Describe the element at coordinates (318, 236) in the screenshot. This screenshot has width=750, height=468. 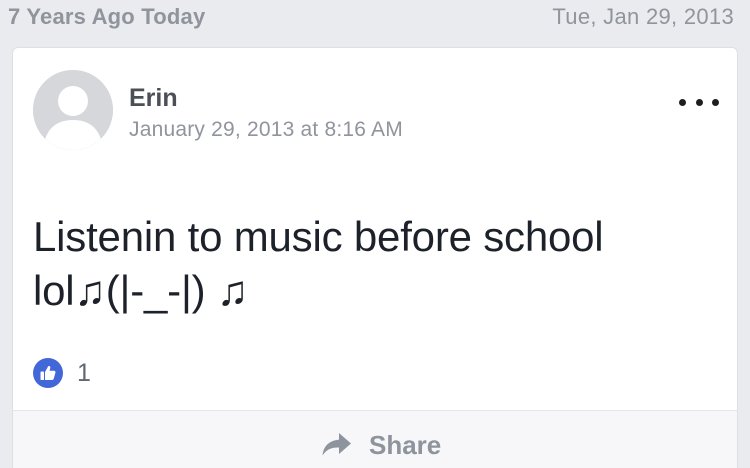
I see `post-text-line-1: Listenin to music before school` at that location.